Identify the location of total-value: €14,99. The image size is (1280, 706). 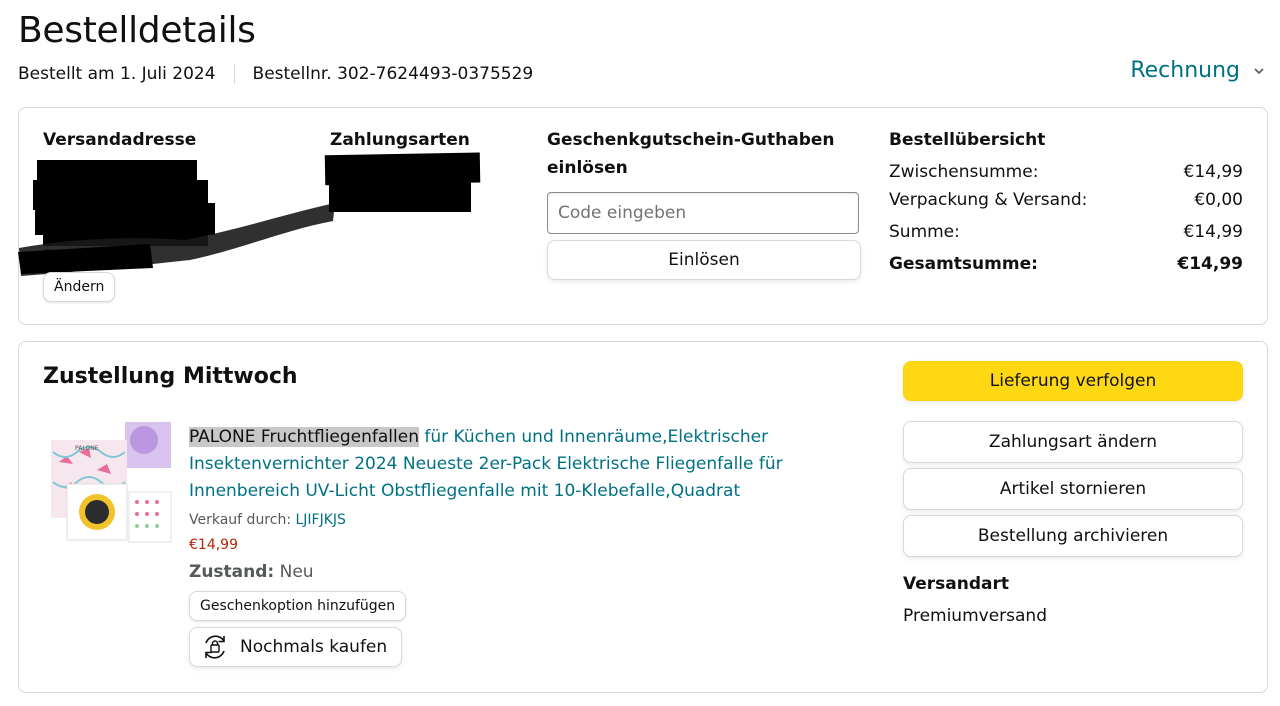
(1210, 264).